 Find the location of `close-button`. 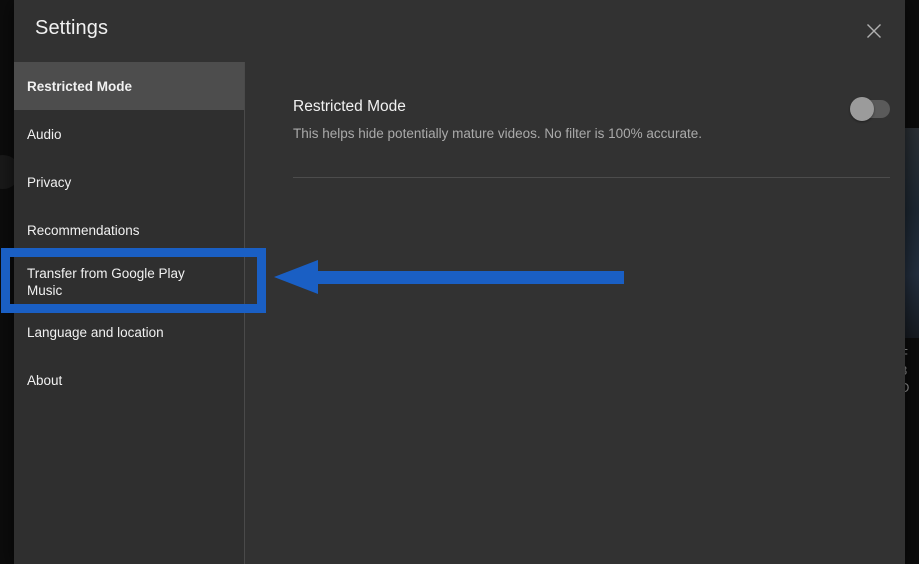

close-button is located at coordinates (874, 31).